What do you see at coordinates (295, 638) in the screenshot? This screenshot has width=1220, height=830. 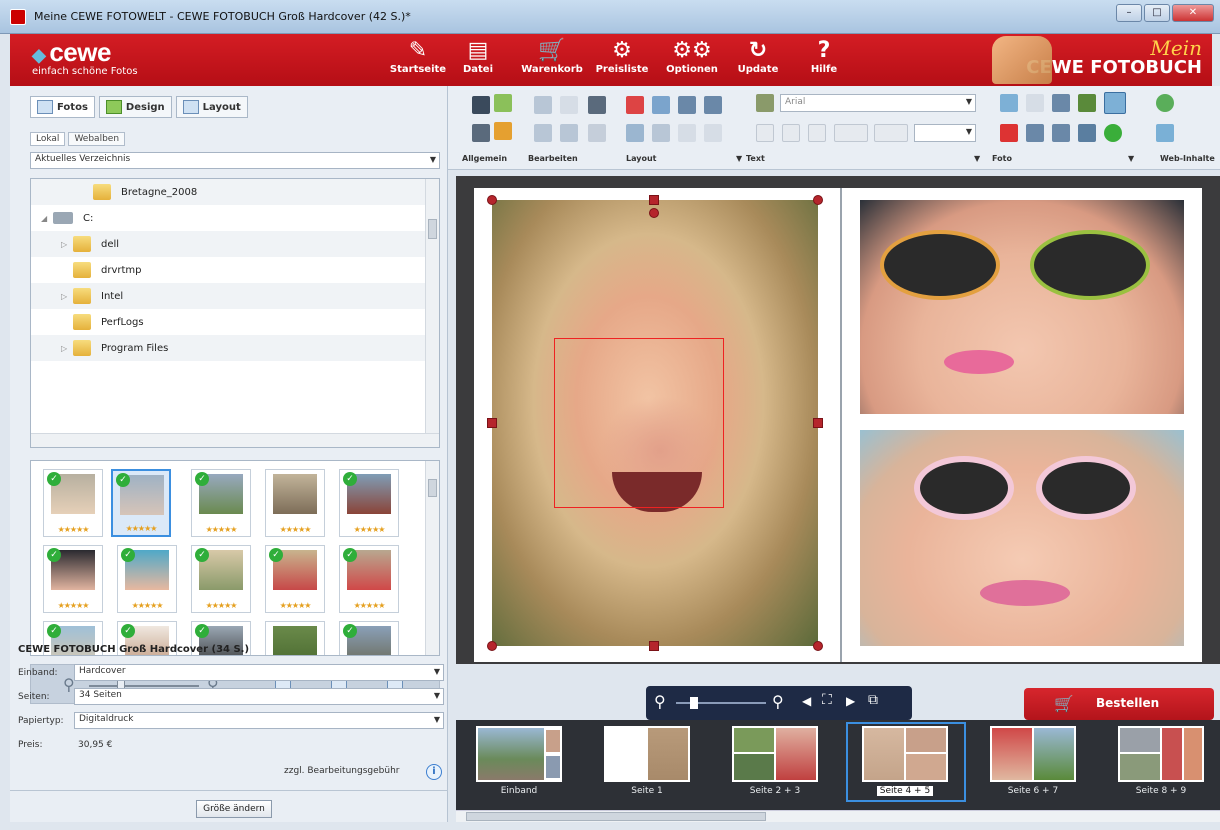 I see `photo-thumbnail` at bounding box center [295, 638].